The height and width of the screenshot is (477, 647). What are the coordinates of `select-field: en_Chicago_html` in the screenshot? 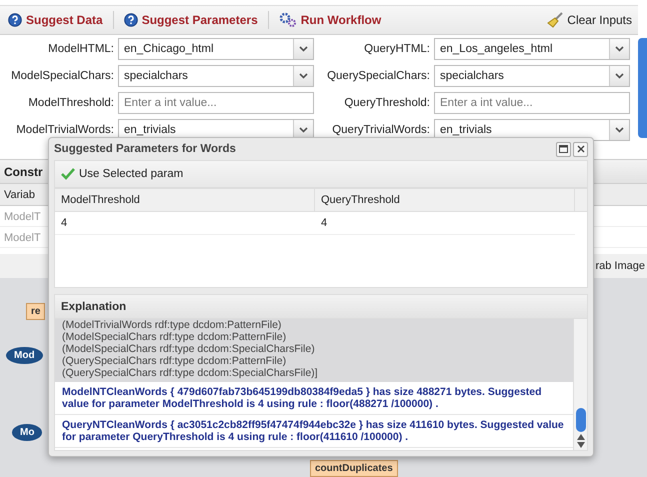 It's located at (216, 49).